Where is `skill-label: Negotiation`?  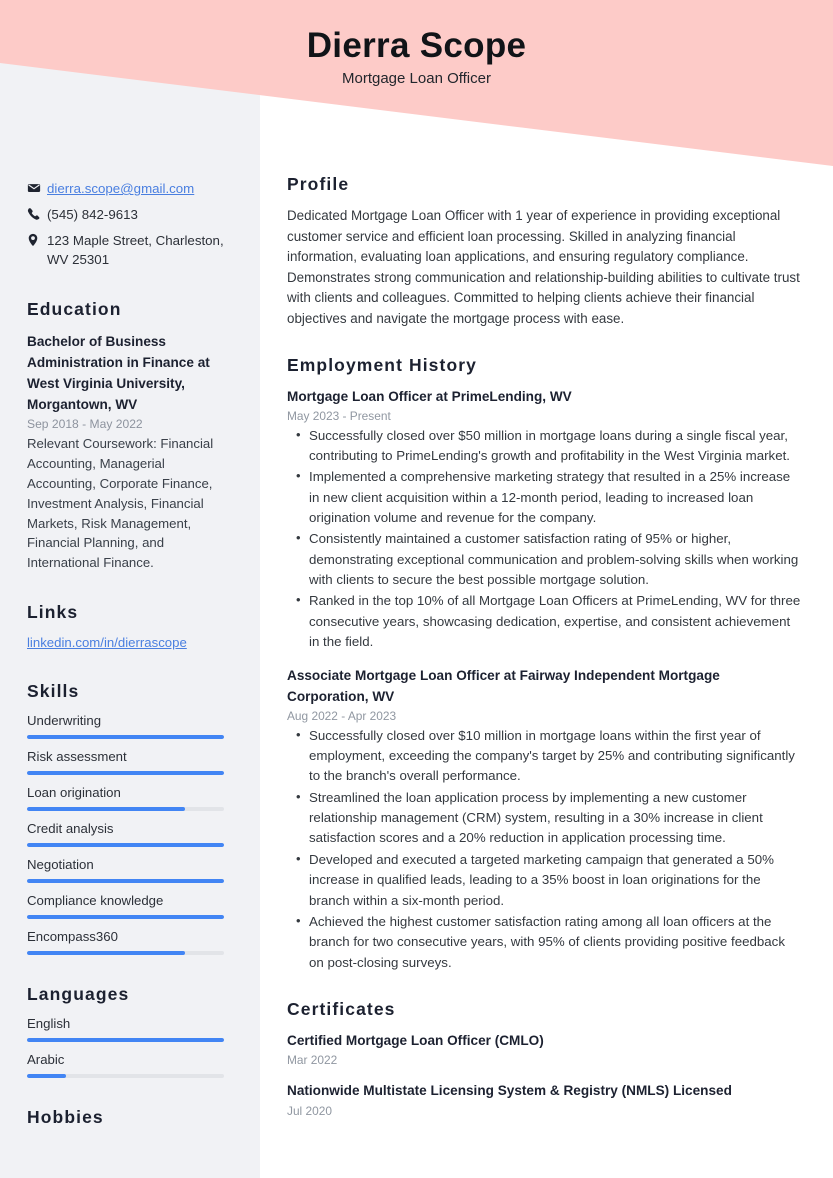
skill-label: Negotiation is located at coordinates (60, 864).